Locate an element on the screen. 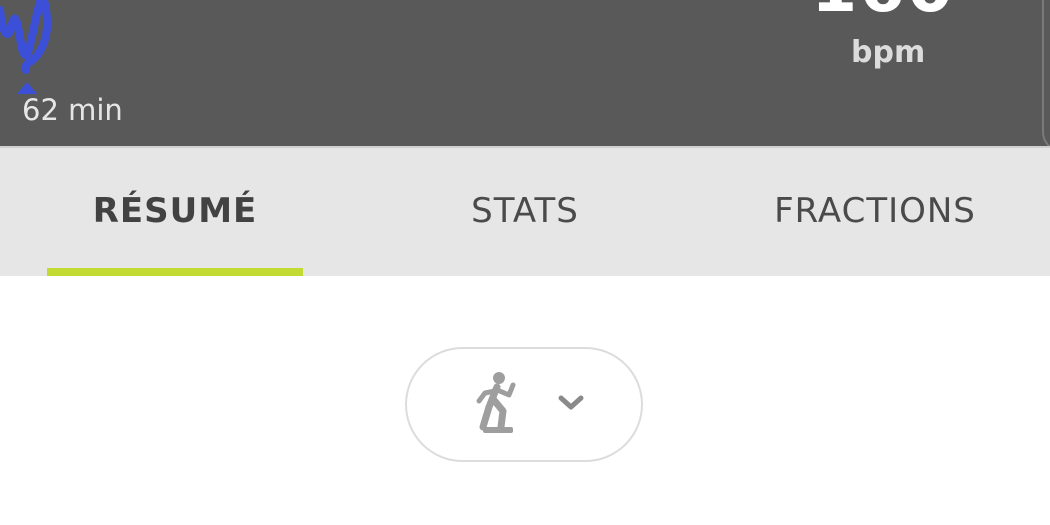 Image resolution: width=1050 pixels, height=525 pixels. card-edge is located at coordinates (1046, 73).